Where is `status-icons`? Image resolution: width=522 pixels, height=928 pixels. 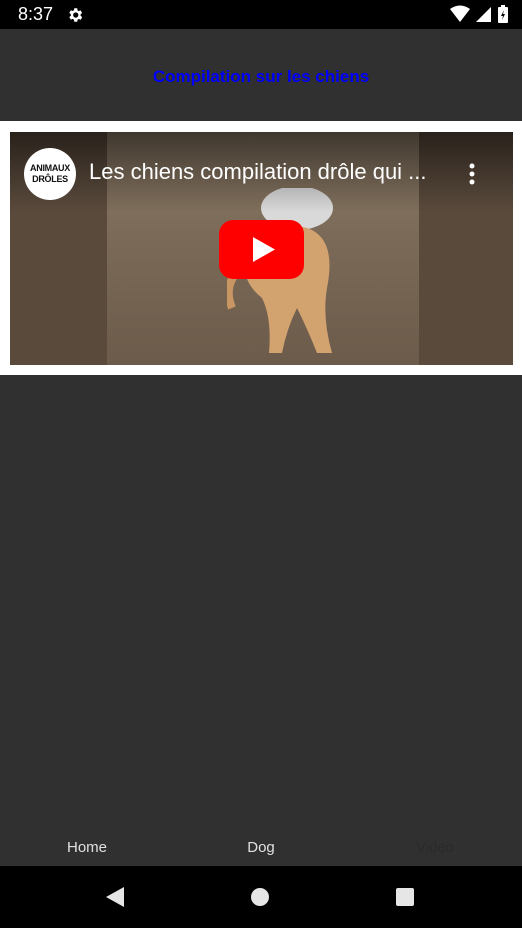
status-icons is located at coordinates (479, 14).